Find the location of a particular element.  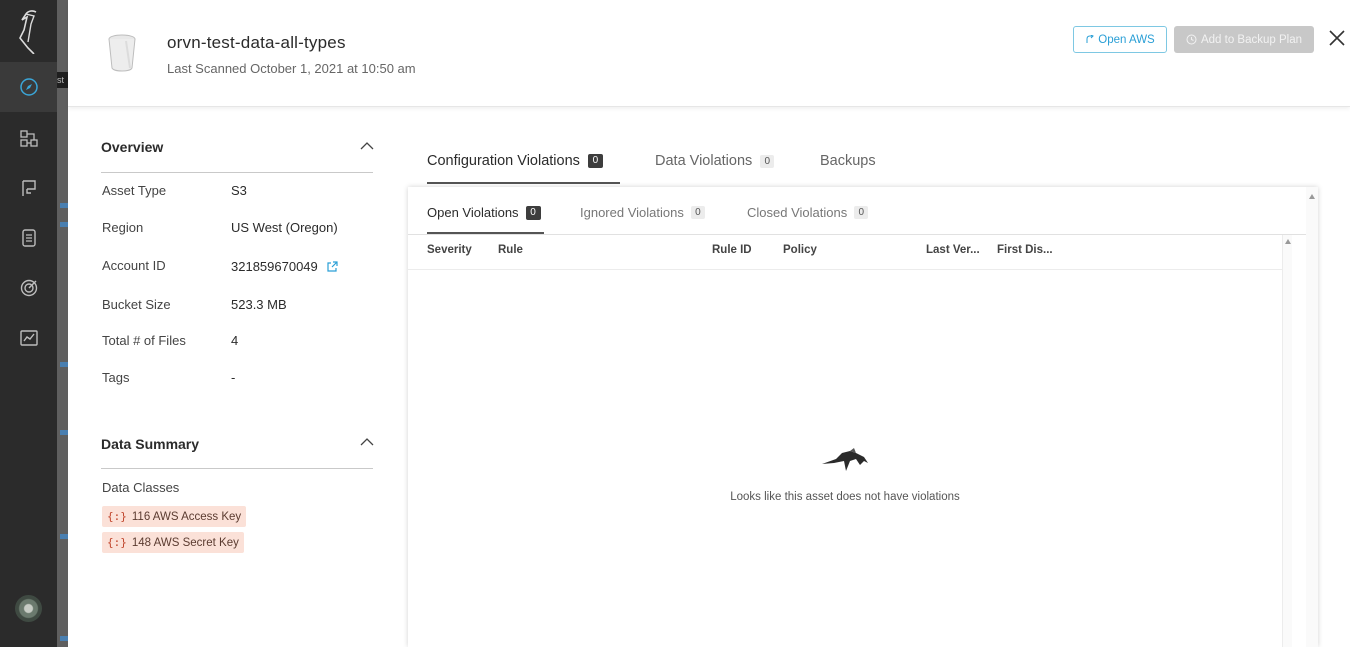

last-scanned-text: Last Scanned October 1, 2021 at 10:50 am is located at coordinates (291, 68).